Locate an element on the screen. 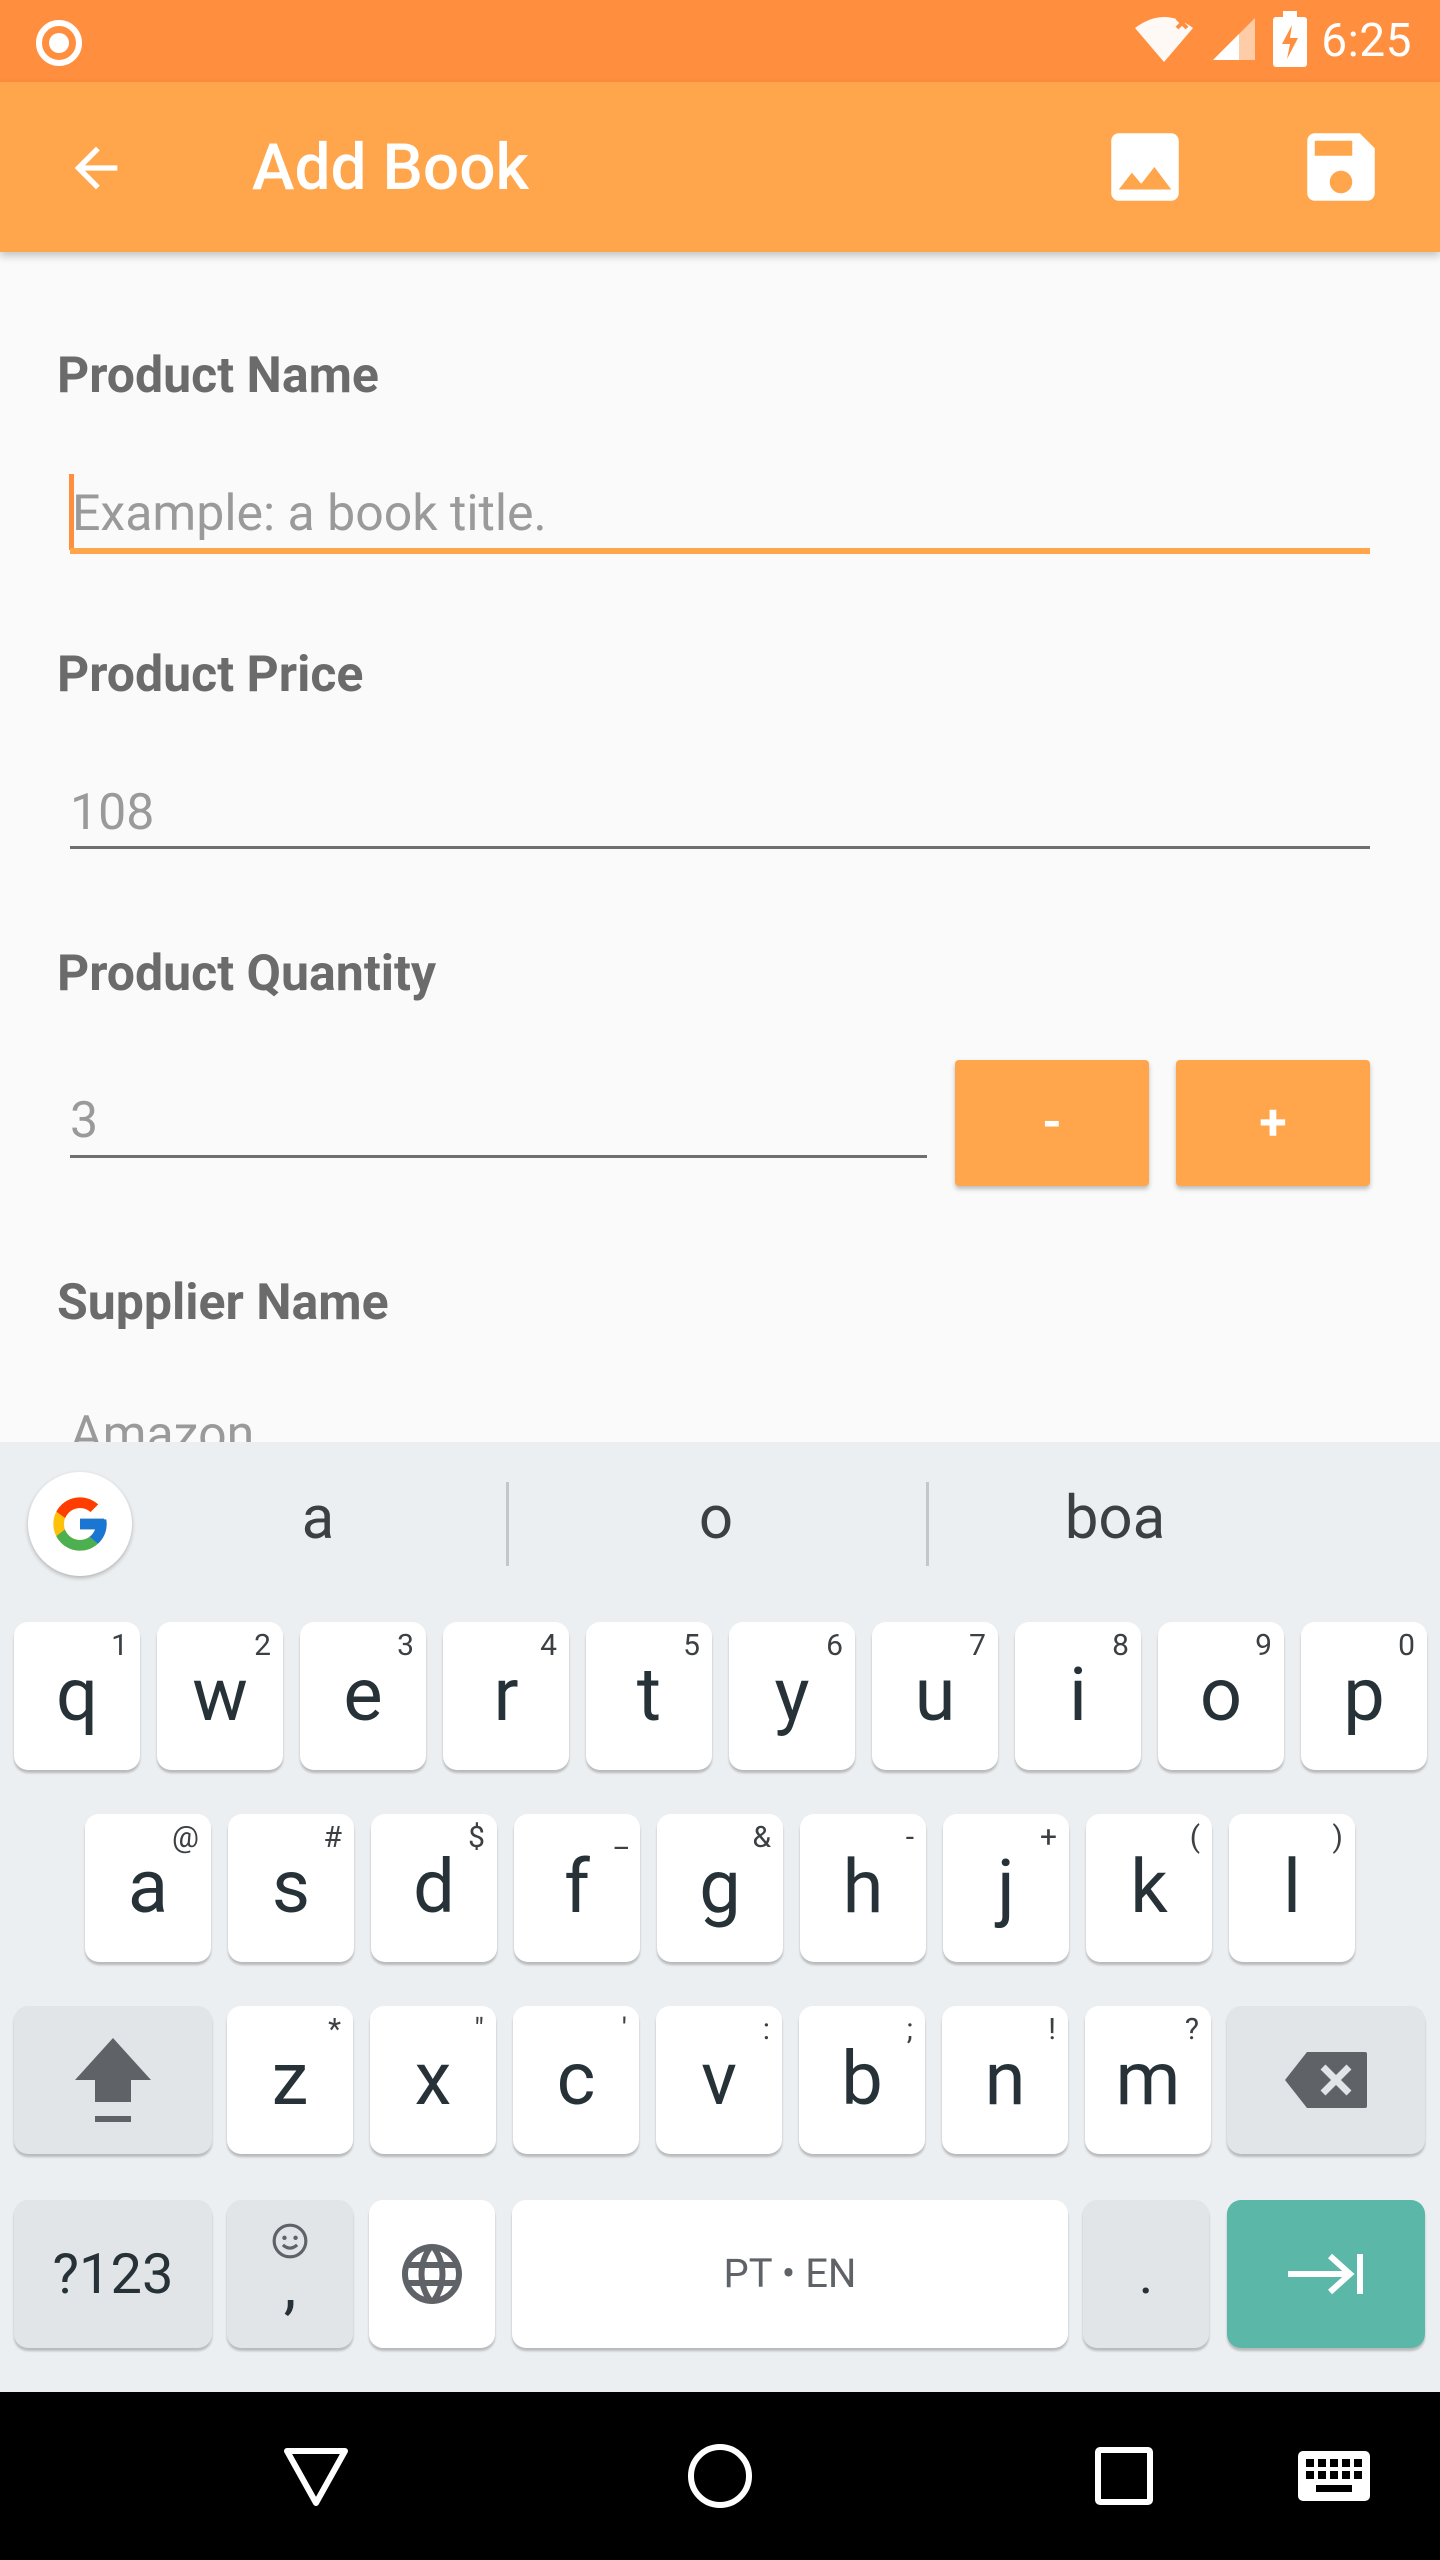 This screenshot has height=2560, width=1440. key-label: o is located at coordinates (1221, 1695).